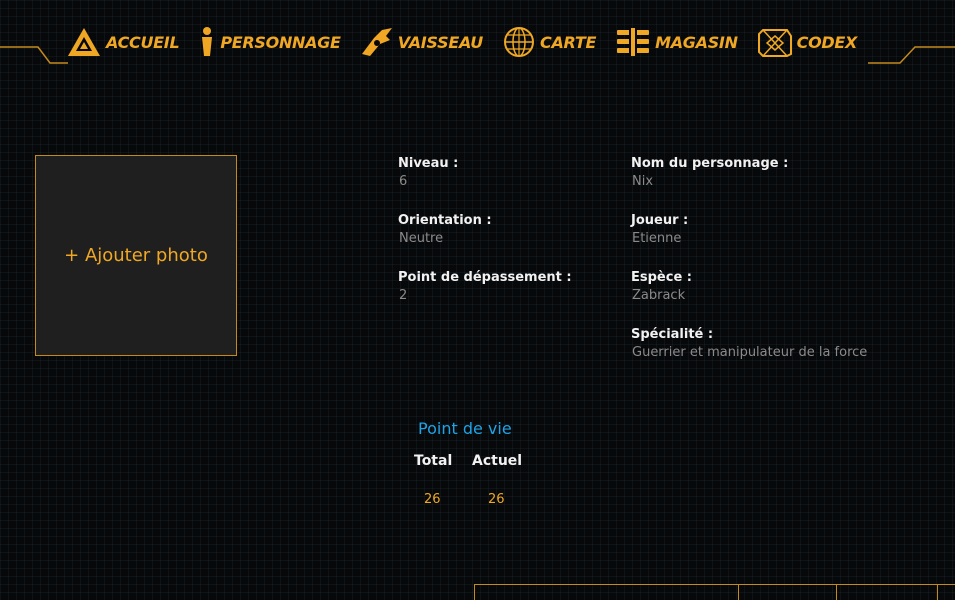 This screenshot has width=955, height=600. What do you see at coordinates (661, 277) in the screenshot?
I see `espece-label: Espèce :` at bounding box center [661, 277].